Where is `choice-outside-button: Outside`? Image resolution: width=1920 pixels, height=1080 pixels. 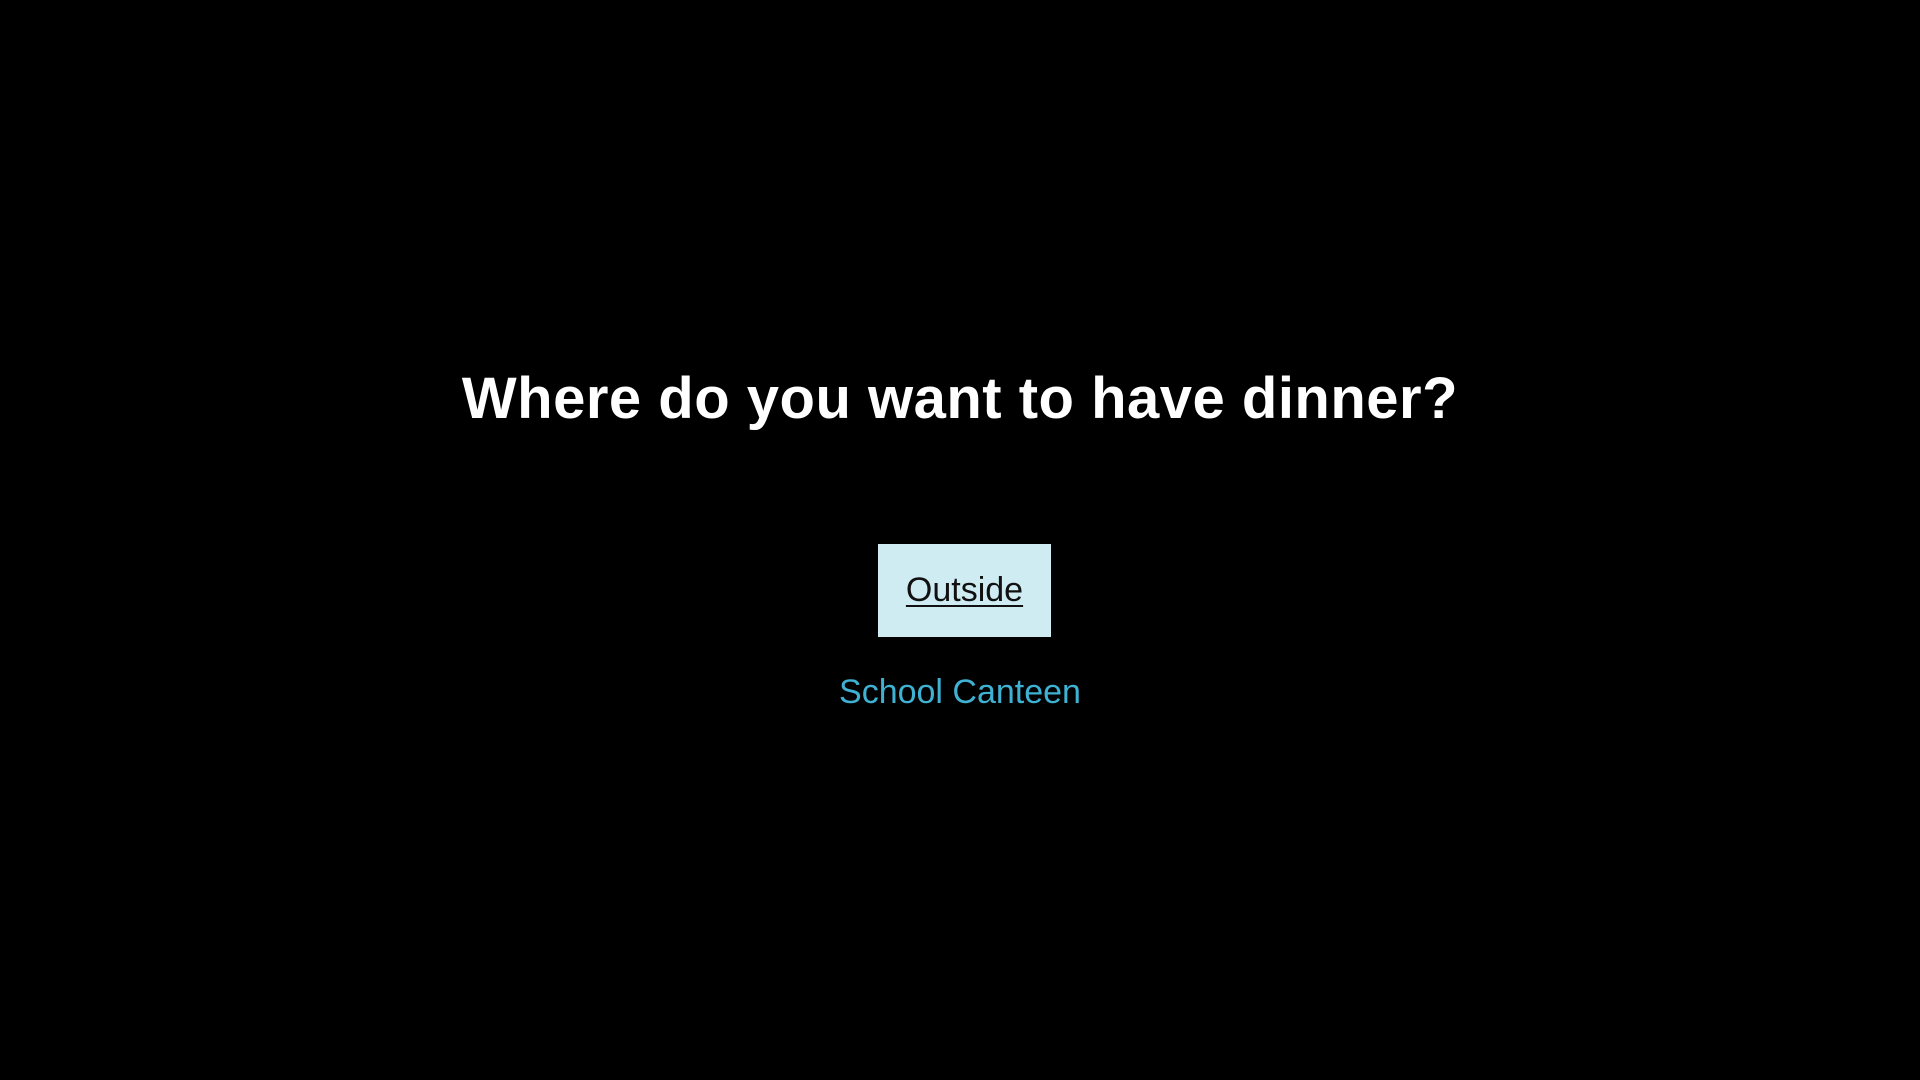 choice-outside-button: Outside is located at coordinates (964, 590).